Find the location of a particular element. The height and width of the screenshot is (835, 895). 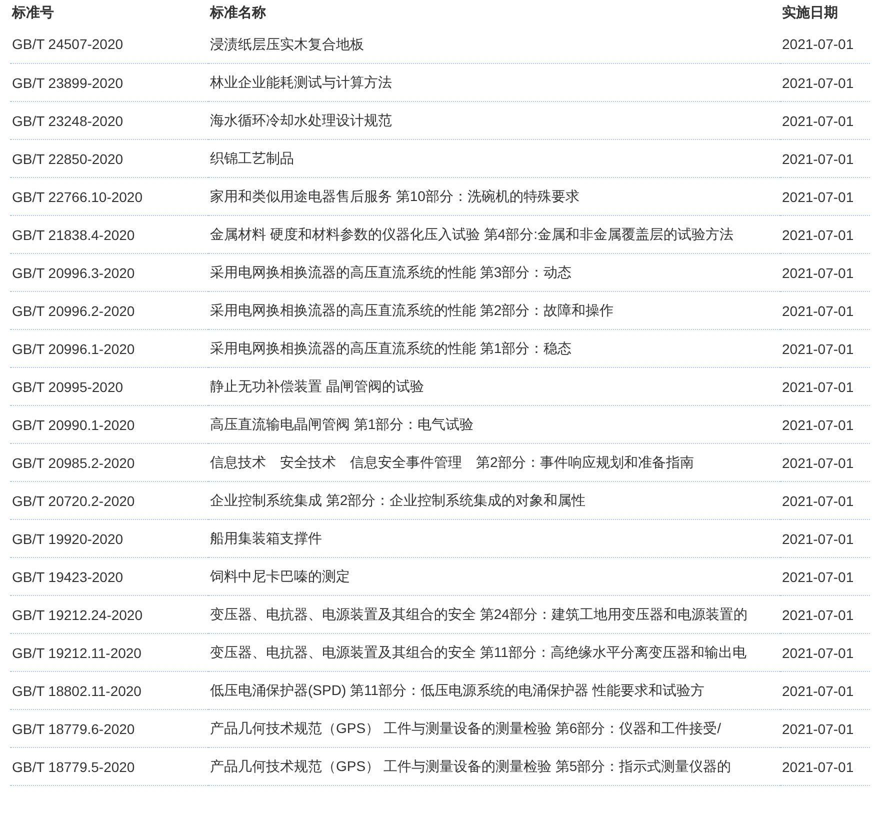

table-cell: GB/T 18779.6-2020 is located at coordinates (73, 728).